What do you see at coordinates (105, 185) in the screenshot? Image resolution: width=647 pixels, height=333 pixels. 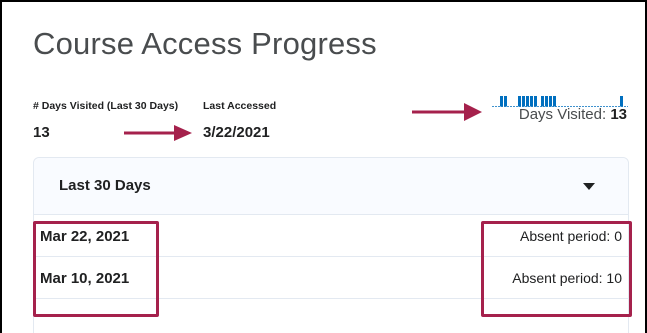 I see `period-dropdown-label: Last 30 Days` at bounding box center [105, 185].